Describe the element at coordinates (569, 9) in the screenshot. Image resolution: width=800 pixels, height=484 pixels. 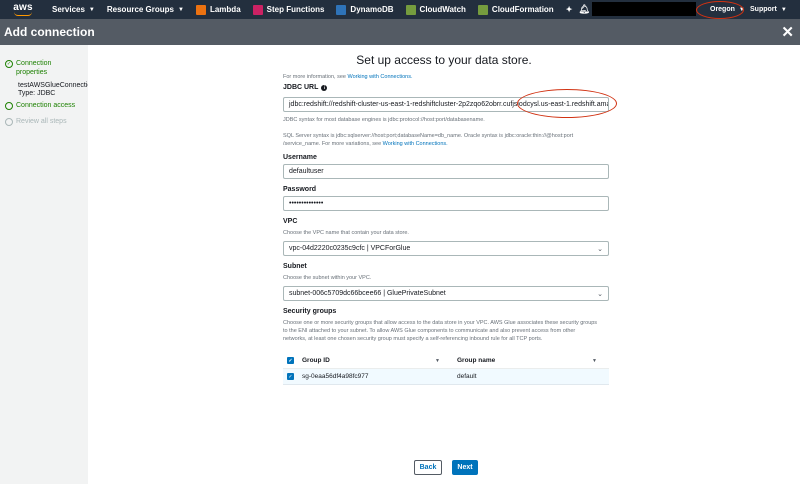
I see `pin-icon: ✦` at that location.